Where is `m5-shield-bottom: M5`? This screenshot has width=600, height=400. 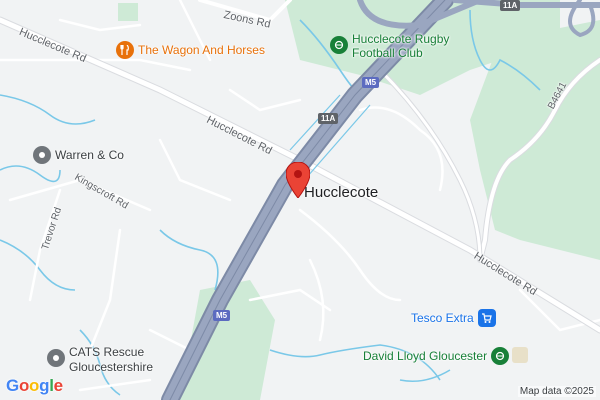
m5-shield-bottom: M5 is located at coordinates (222, 315).